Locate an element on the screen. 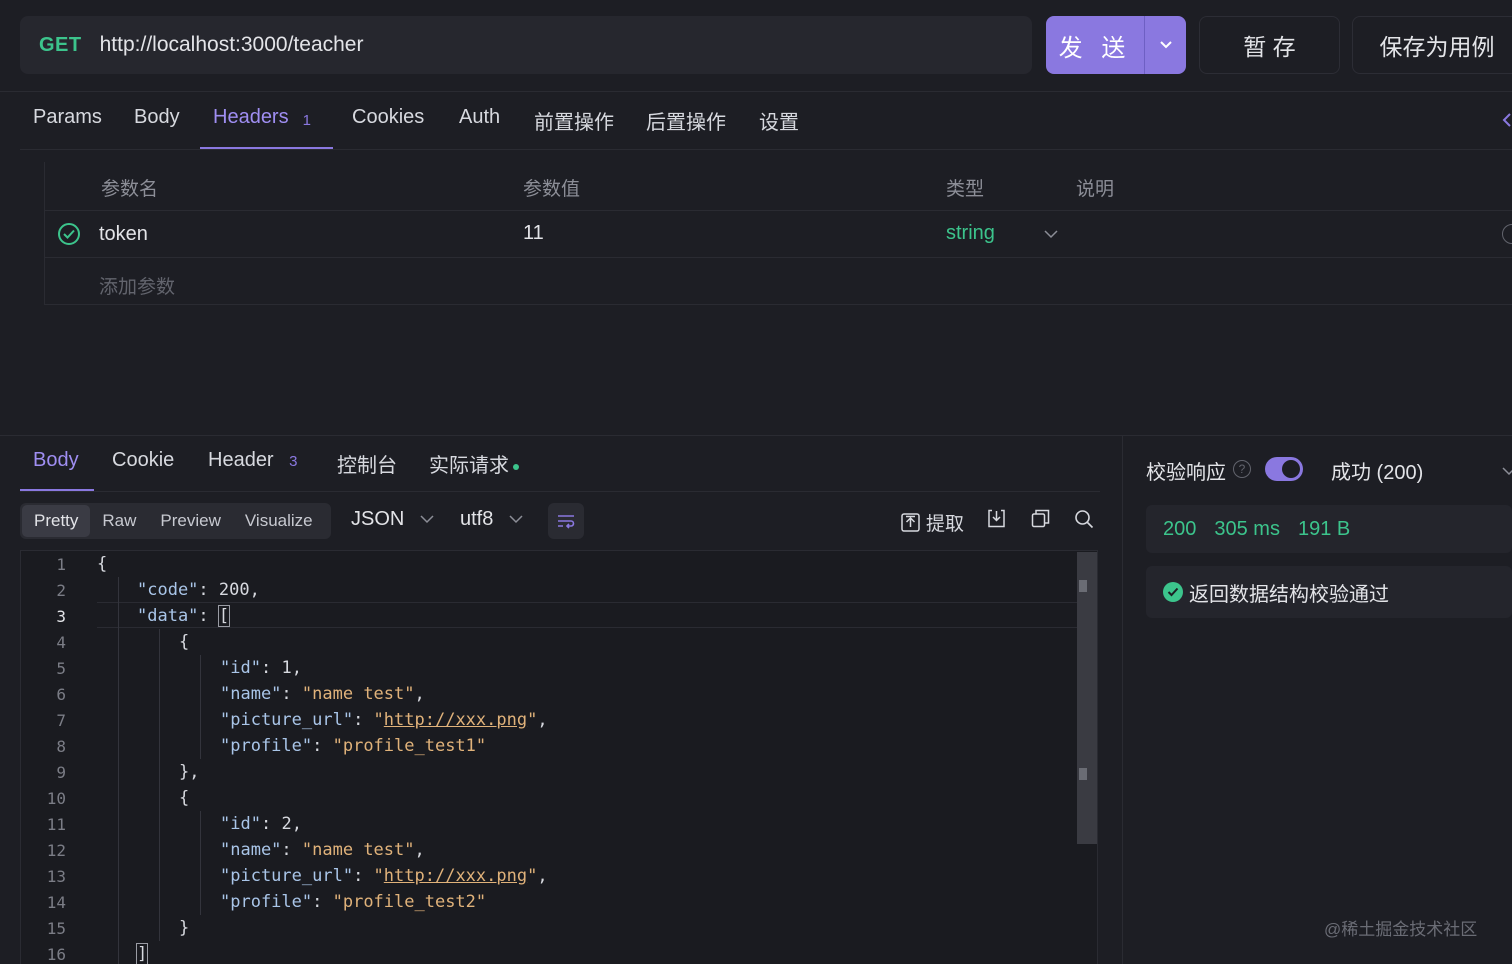 The image size is (1512, 964). code-line: 14 "profile": "profile_test2" is located at coordinates (266, 902).